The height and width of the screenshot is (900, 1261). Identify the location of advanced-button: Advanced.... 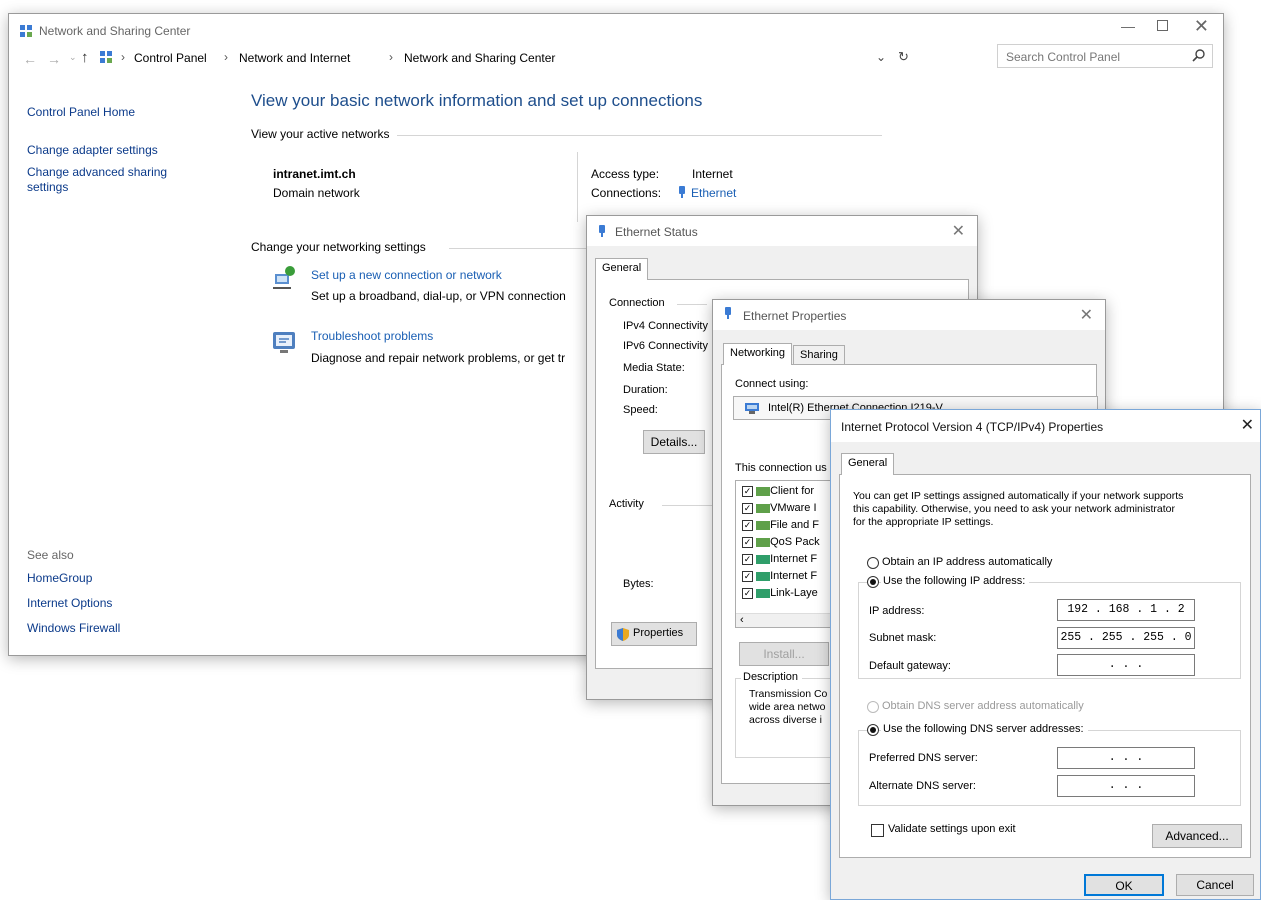
(1197, 836).